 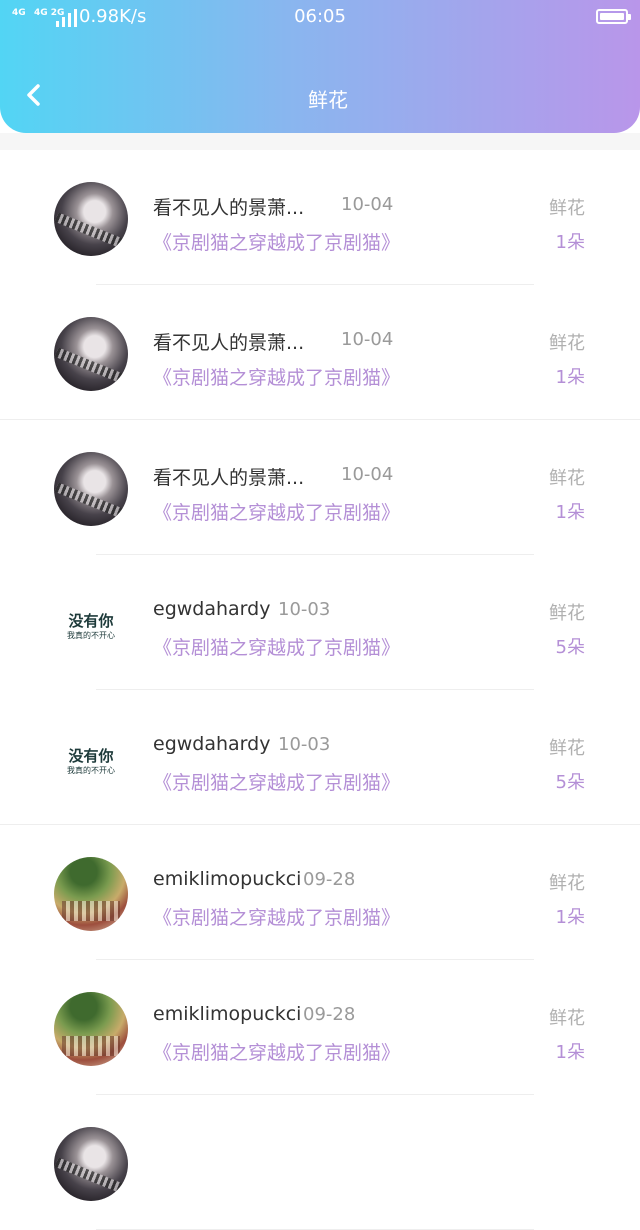 I want to click on status-bar: 4G 4G 2G 0.98K/s 06:05, so click(x=320, y=18).